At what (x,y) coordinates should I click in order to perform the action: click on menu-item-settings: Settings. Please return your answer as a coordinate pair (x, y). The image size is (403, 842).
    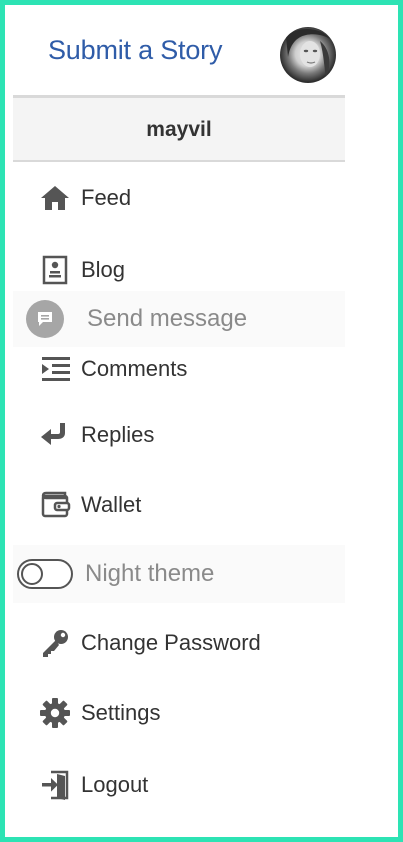
    Looking at the image, I should click on (179, 713).